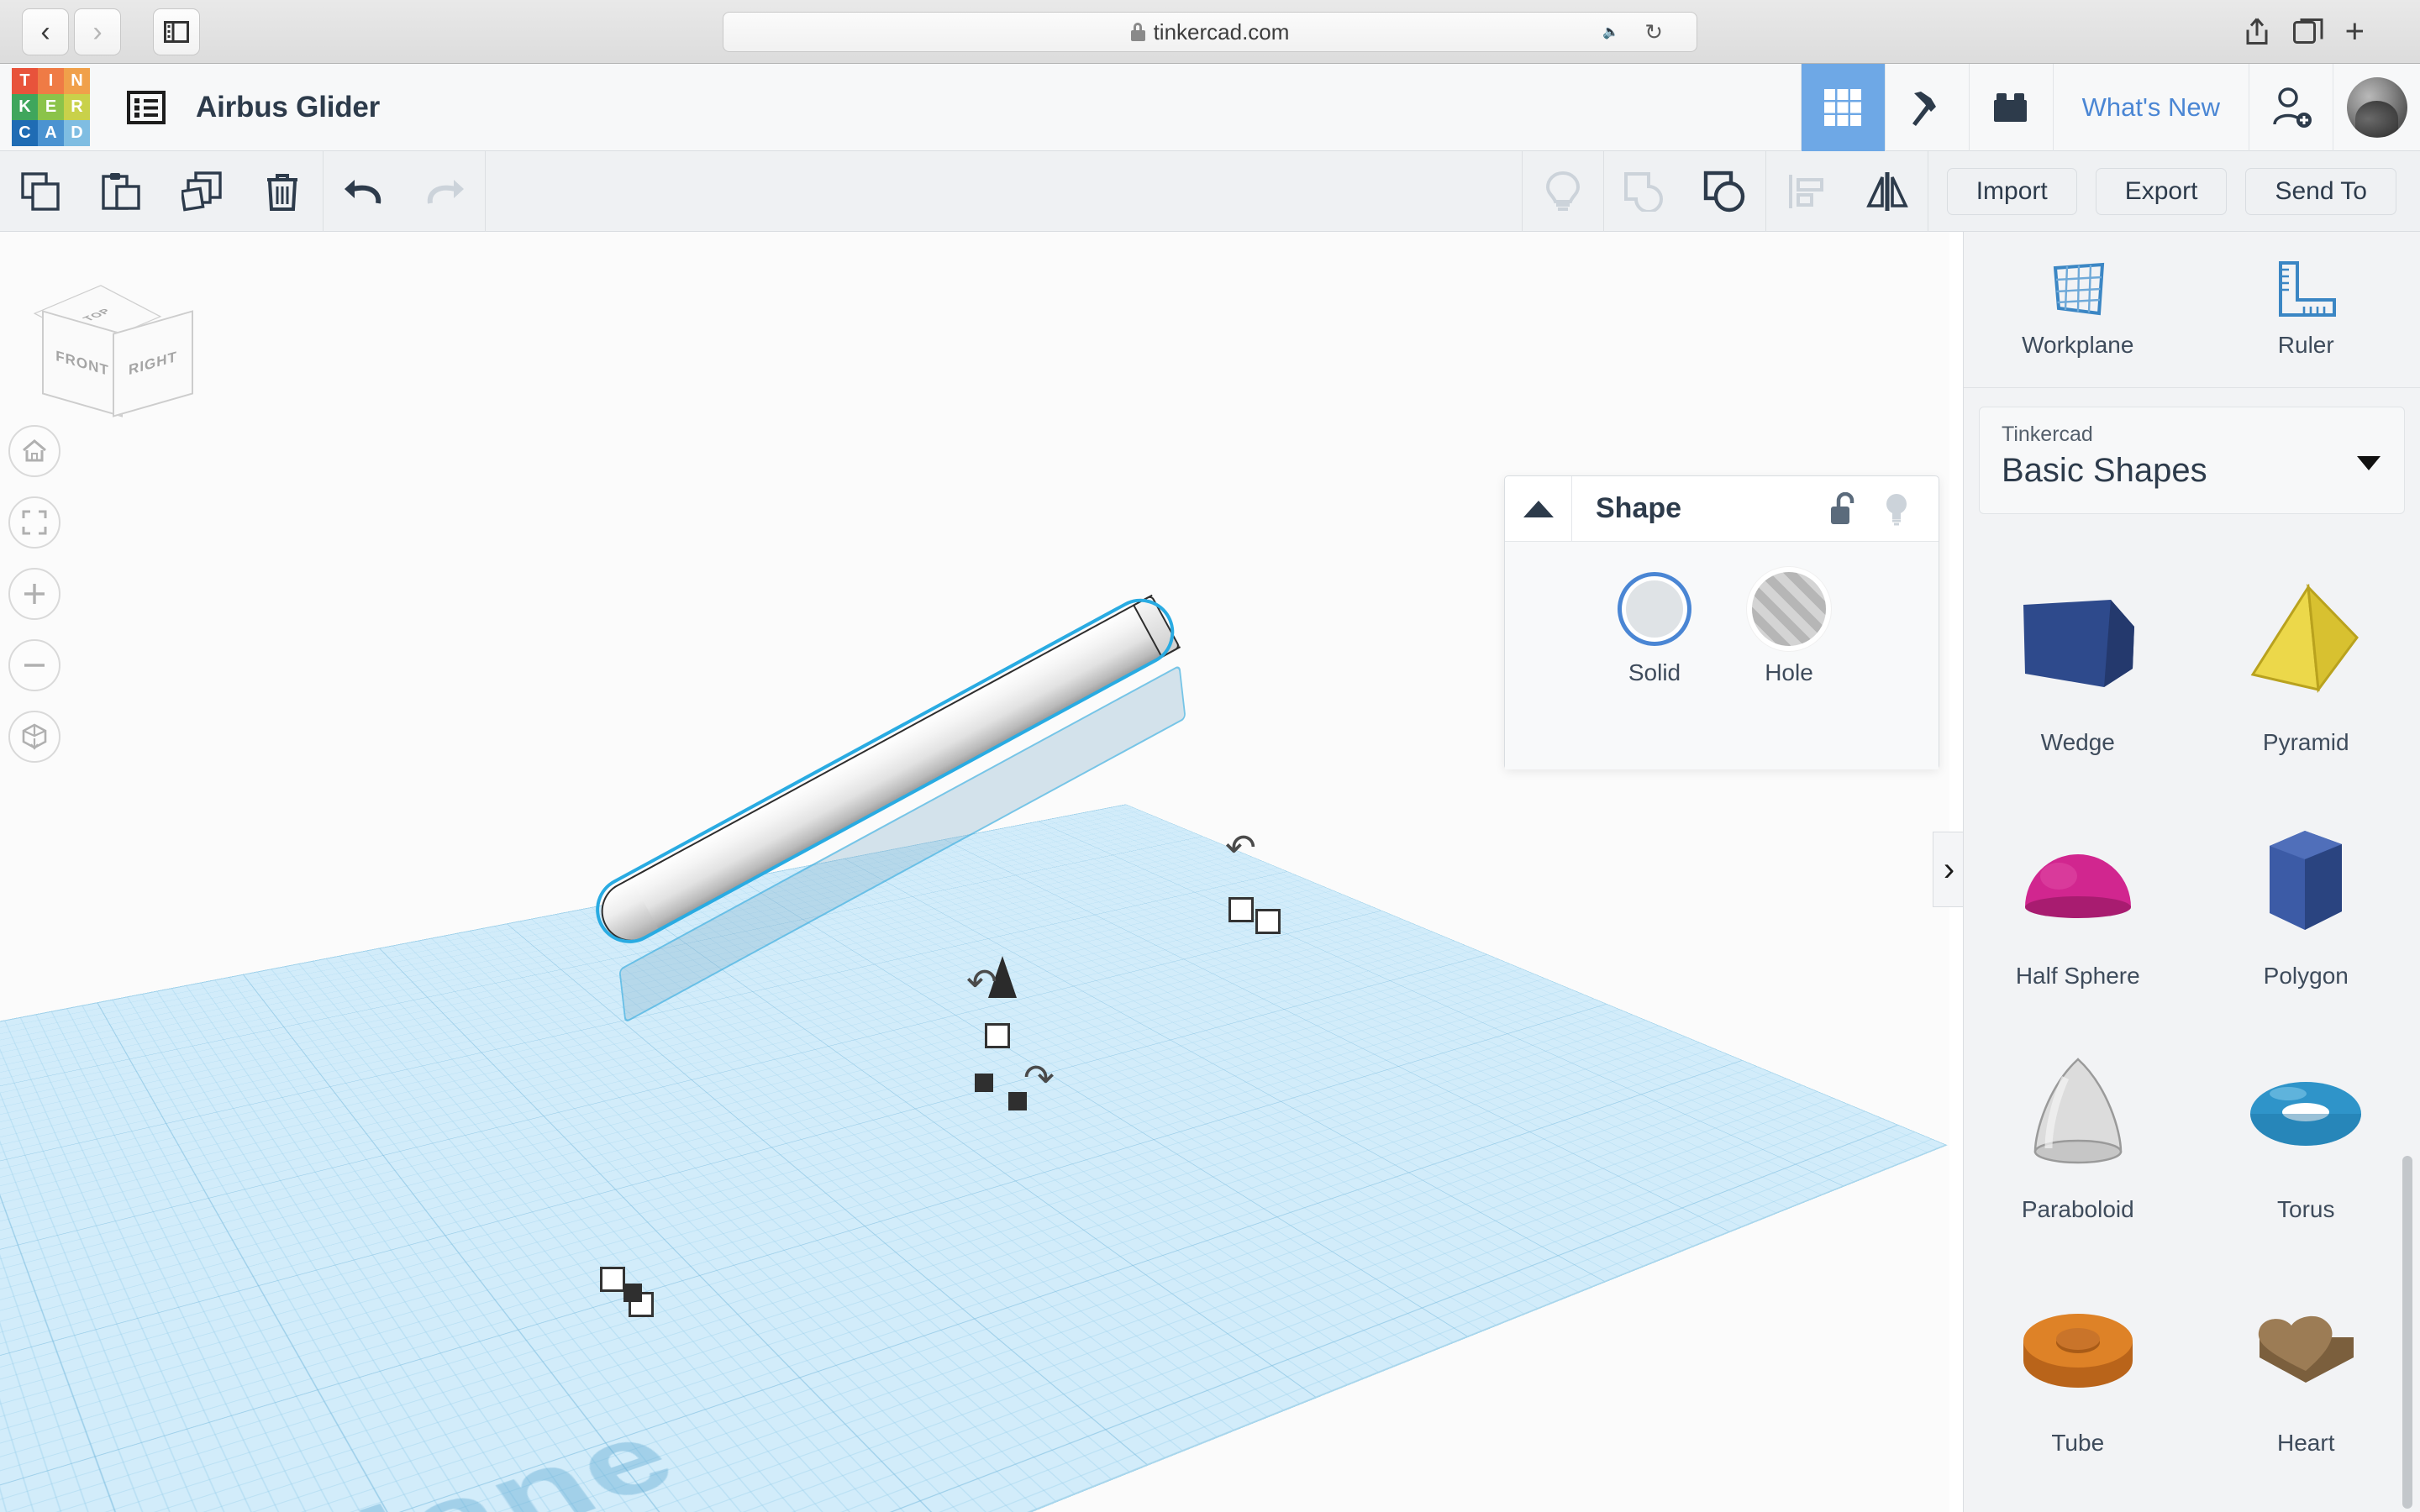 The height and width of the screenshot is (1512, 2420). What do you see at coordinates (1039, 1078) in the screenshot?
I see `rotate-handle-side: ↷` at bounding box center [1039, 1078].